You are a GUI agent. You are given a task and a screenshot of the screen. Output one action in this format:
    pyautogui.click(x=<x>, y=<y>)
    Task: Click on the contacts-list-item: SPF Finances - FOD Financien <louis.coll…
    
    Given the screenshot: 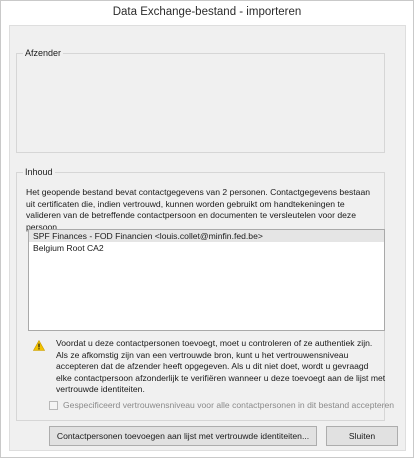 What is the action you would take?
    pyautogui.click(x=206, y=236)
    